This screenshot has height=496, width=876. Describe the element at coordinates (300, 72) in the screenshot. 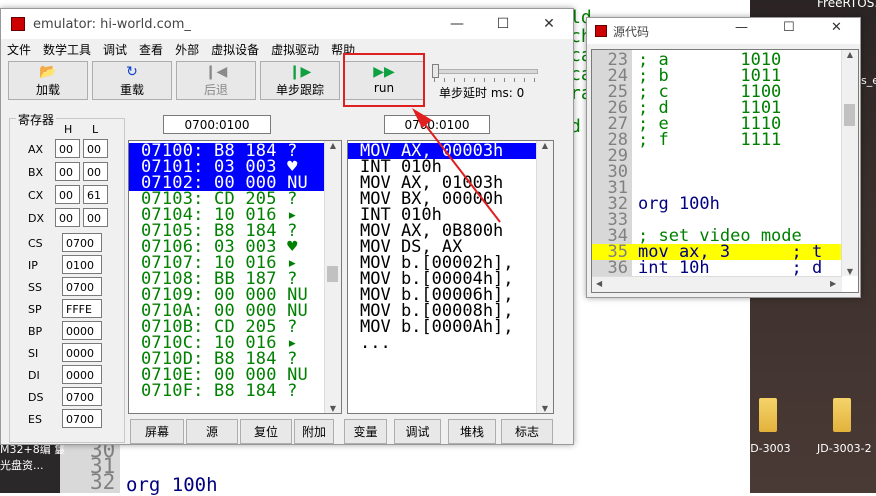

I see `step-forward-icon: ❙▶` at that location.